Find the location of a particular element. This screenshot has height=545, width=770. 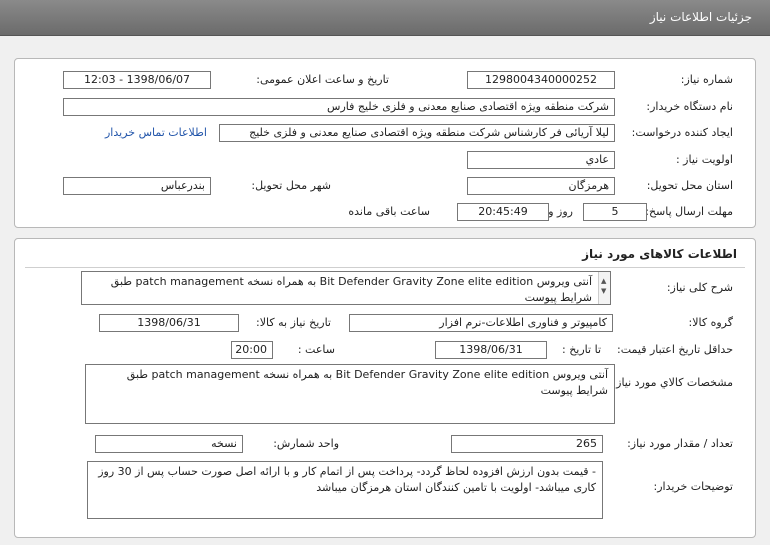

until-date-field: 1398/06/31 is located at coordinates (491, 350).